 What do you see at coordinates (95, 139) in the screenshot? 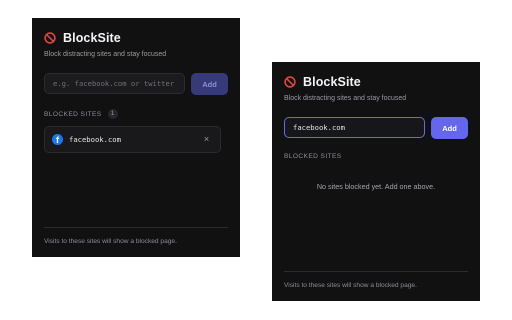
I see `site-name: facebook.com` at bounding box center [95, 139].